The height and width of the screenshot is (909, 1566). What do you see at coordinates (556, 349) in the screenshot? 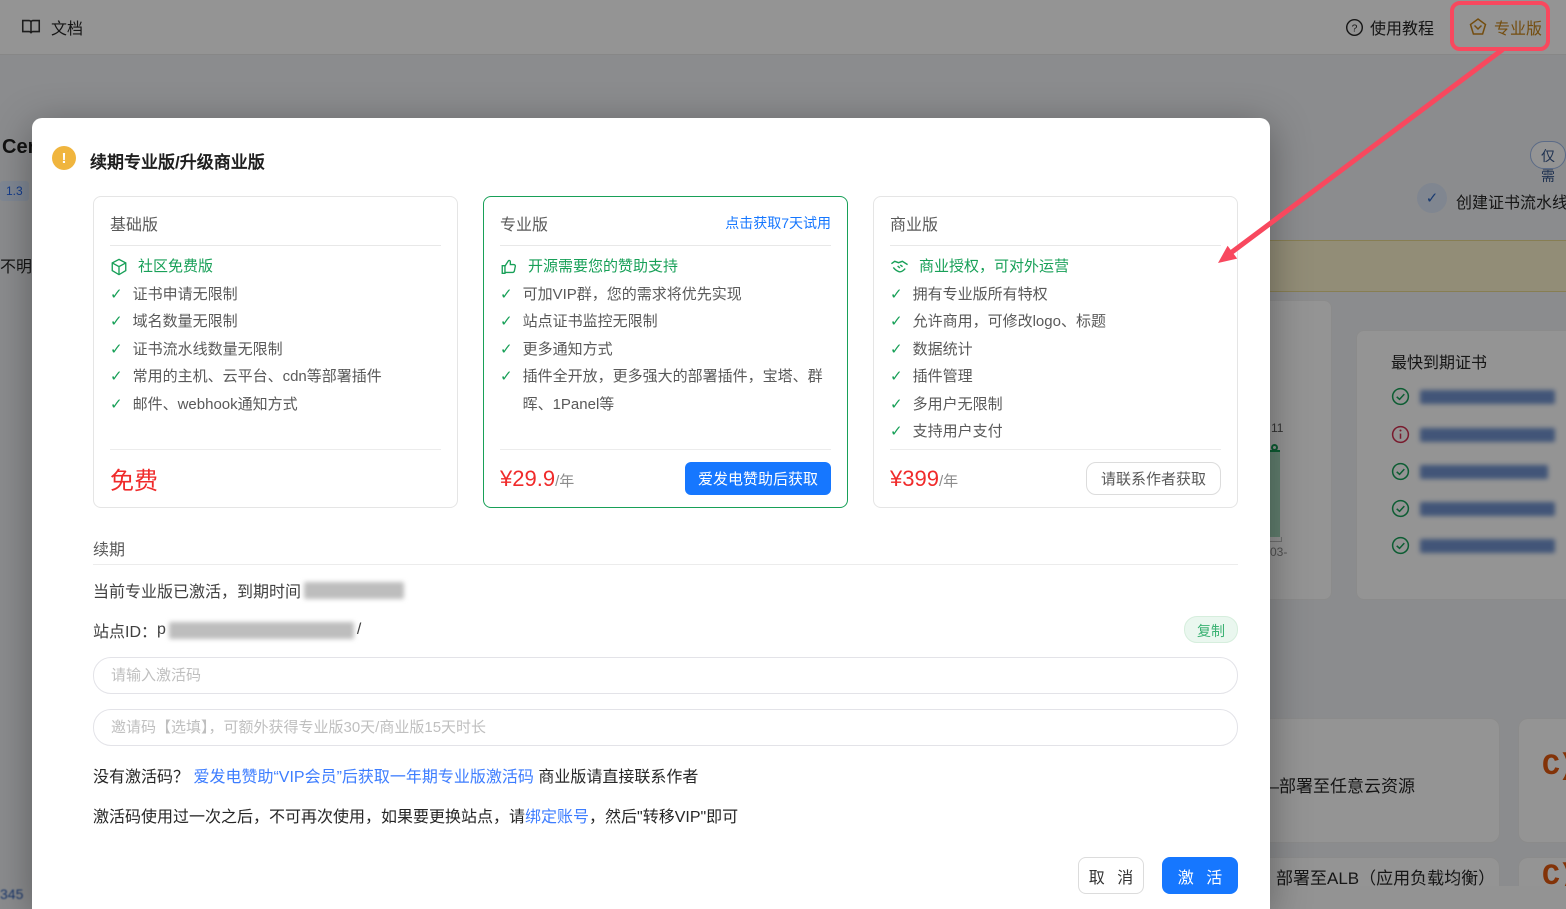
I see `feature-item: ✓ 更多通知方式` at bounding box center [556, 349].